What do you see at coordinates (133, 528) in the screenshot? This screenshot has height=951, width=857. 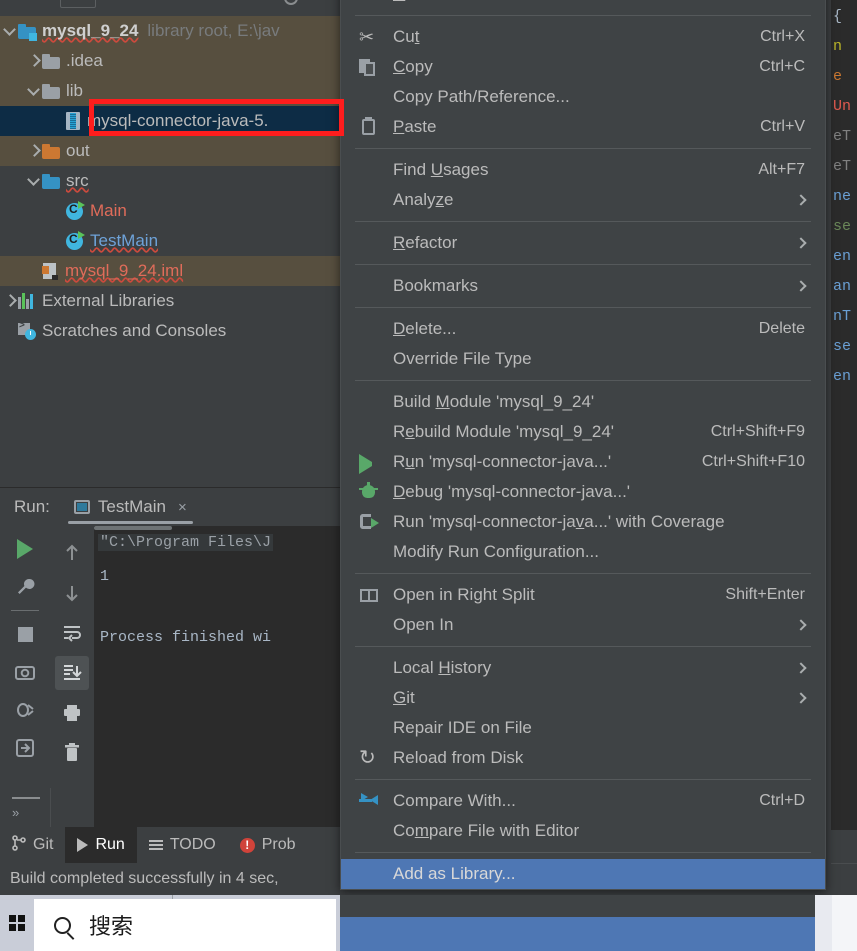 I see `console-scrollbar` at bounding box center [133, 528].